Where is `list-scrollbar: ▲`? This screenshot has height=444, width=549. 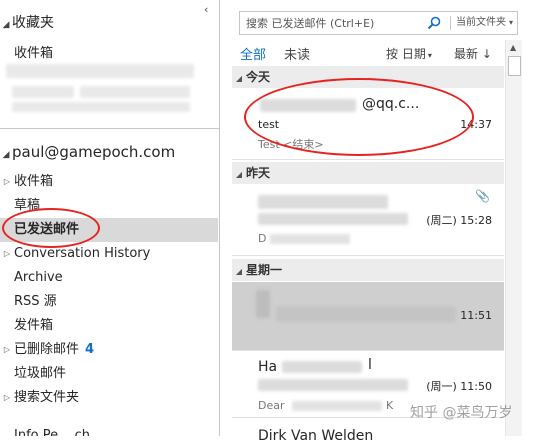 list-scrollbar: ▲ is located at coordinates (513, 238).